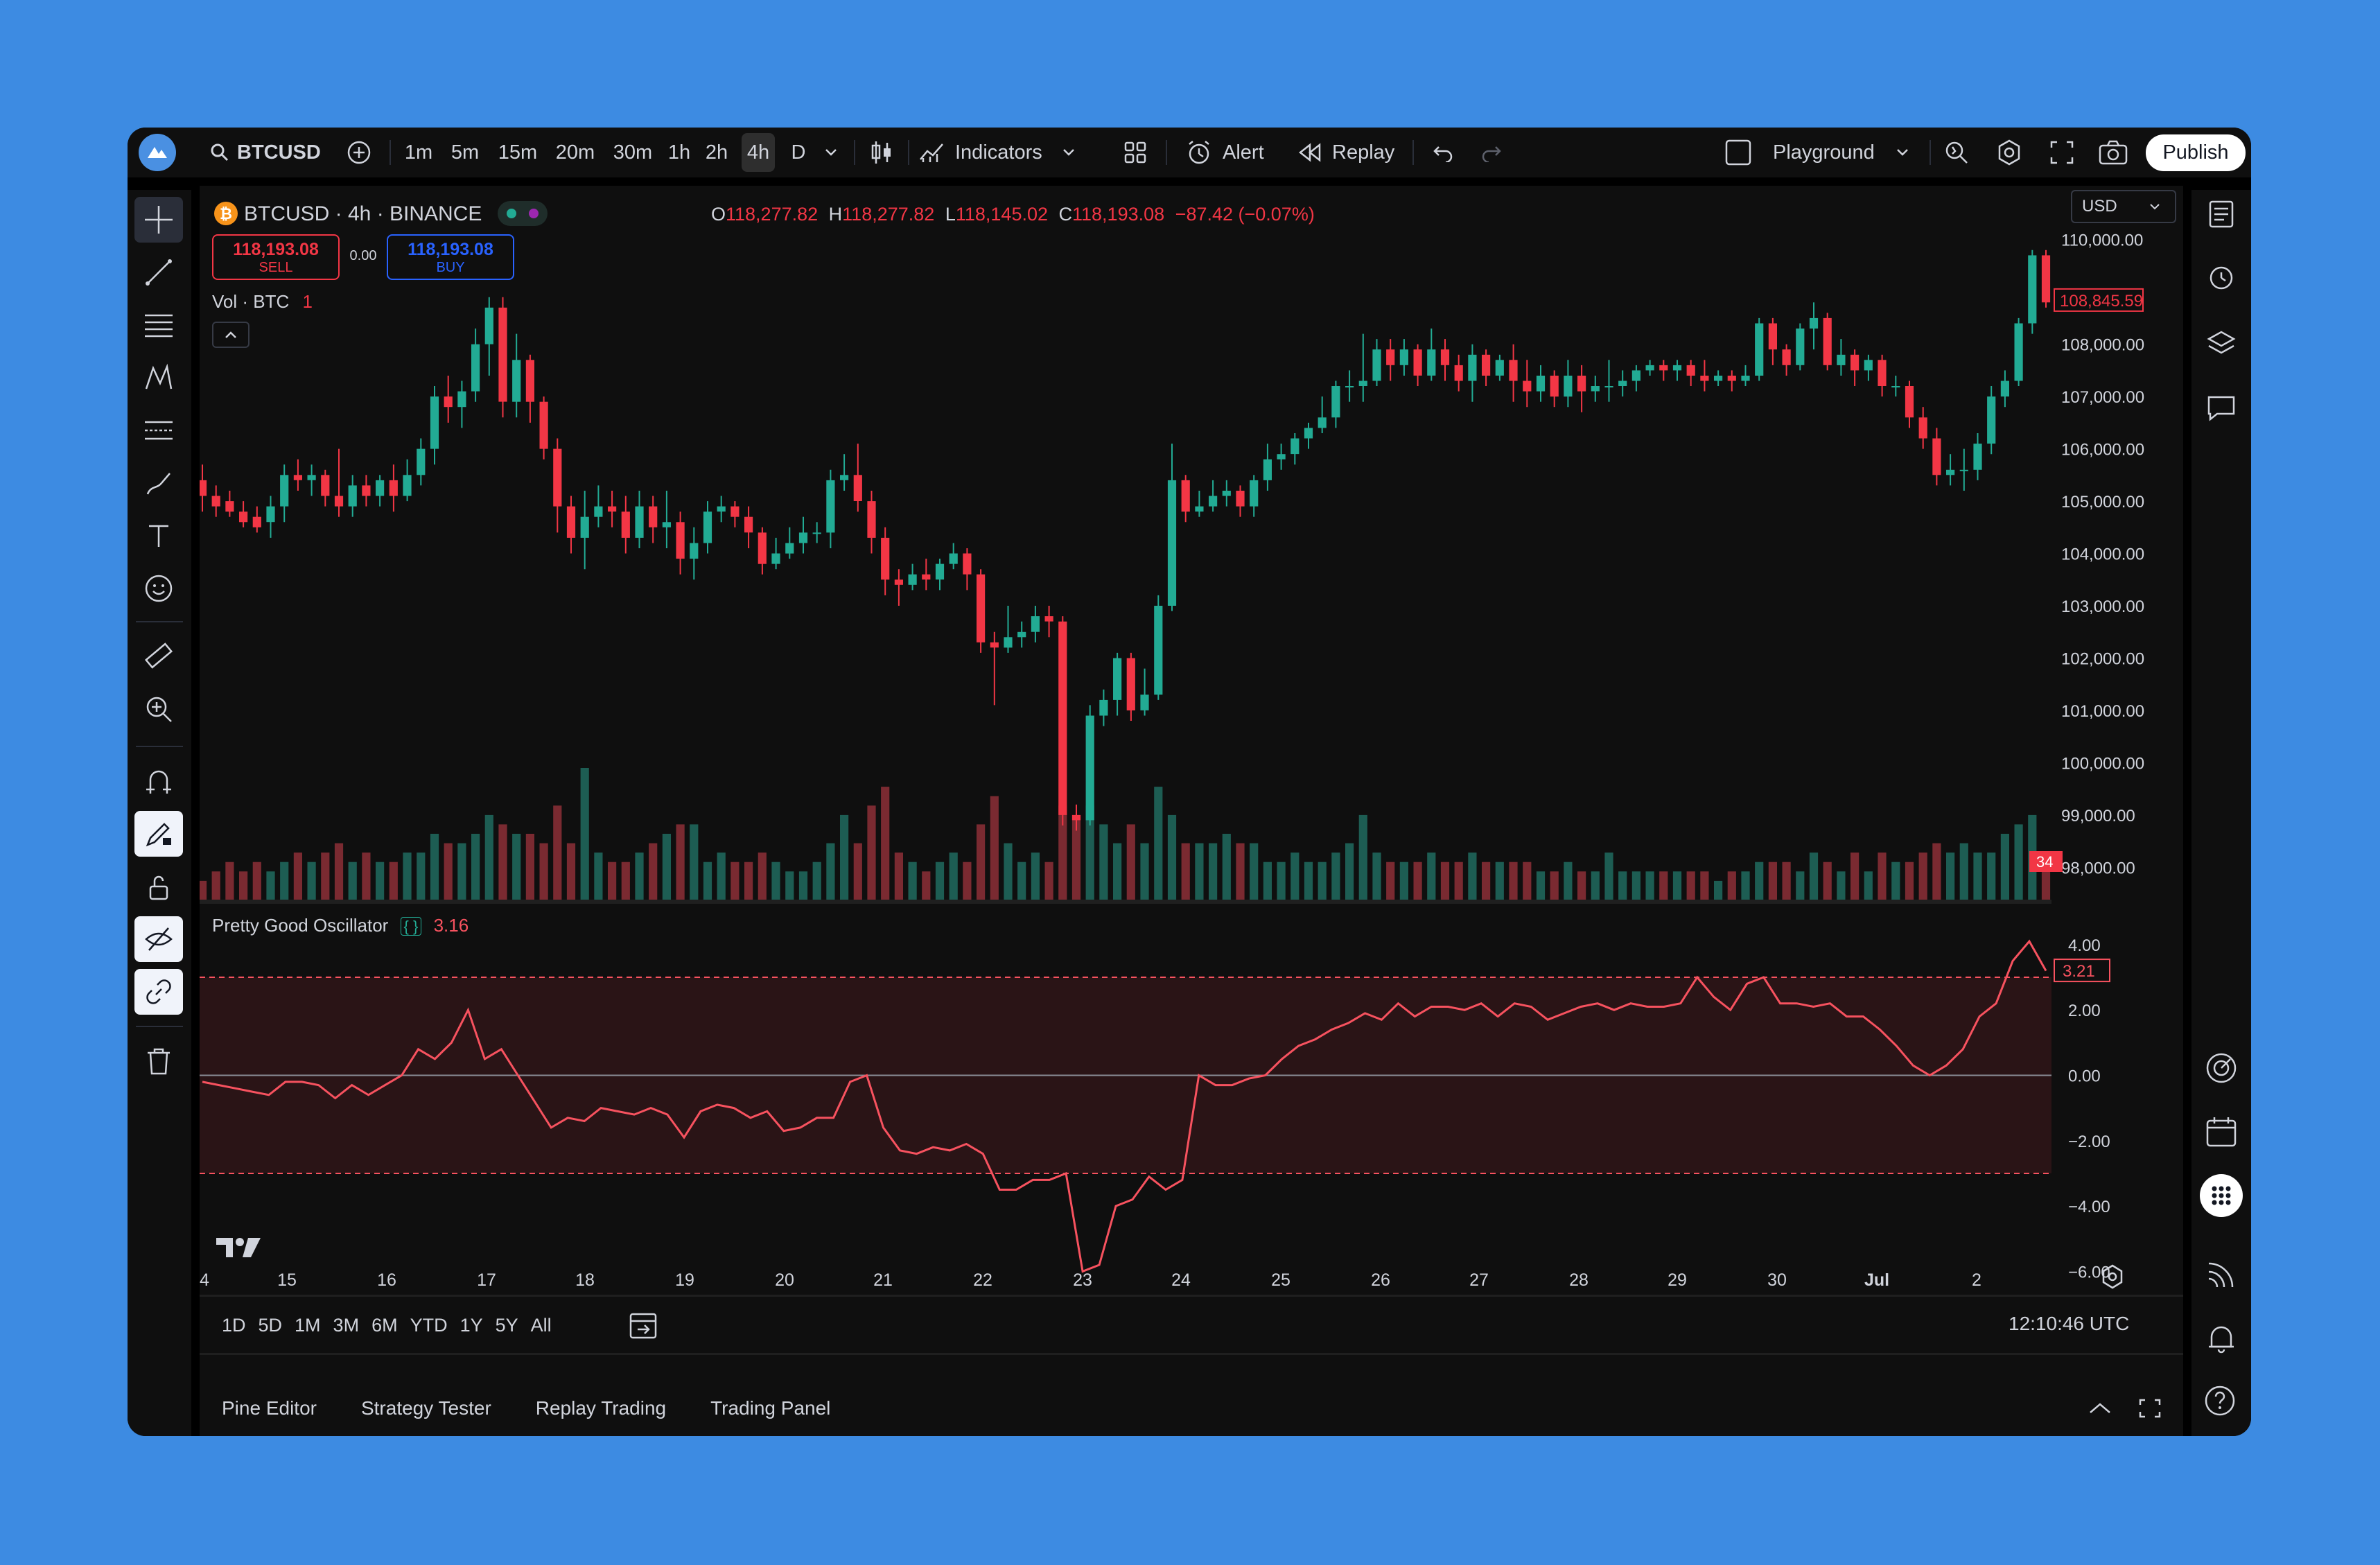 The image size is (2380, 1565). I want to click on timeframe-30m: 30m, so click(632, 152).